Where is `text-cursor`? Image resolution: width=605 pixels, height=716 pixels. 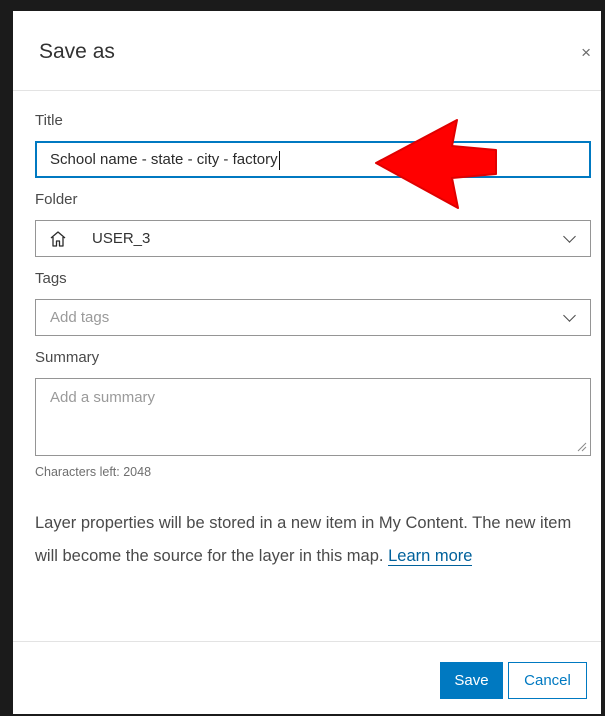
text-cursor is located at coordinates (279, 160).